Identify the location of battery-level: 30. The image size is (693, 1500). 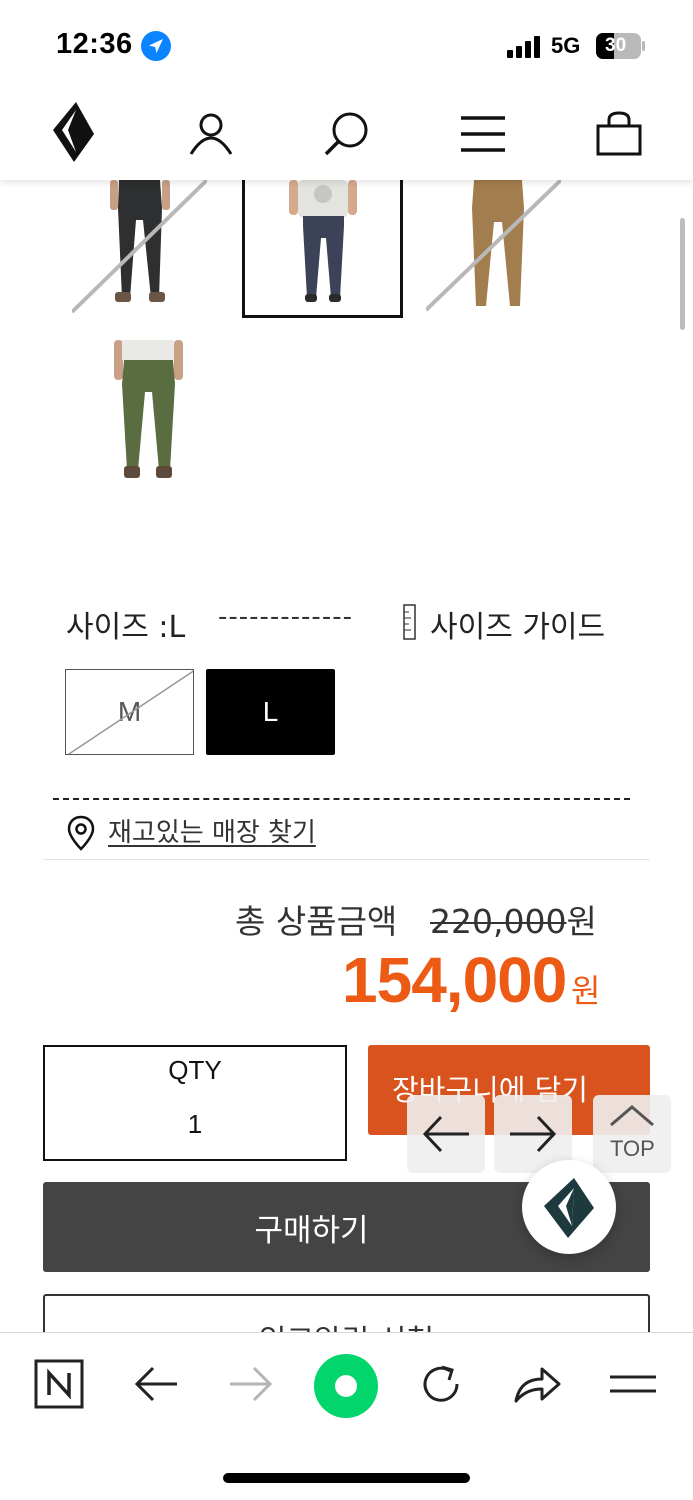
(616, 45).